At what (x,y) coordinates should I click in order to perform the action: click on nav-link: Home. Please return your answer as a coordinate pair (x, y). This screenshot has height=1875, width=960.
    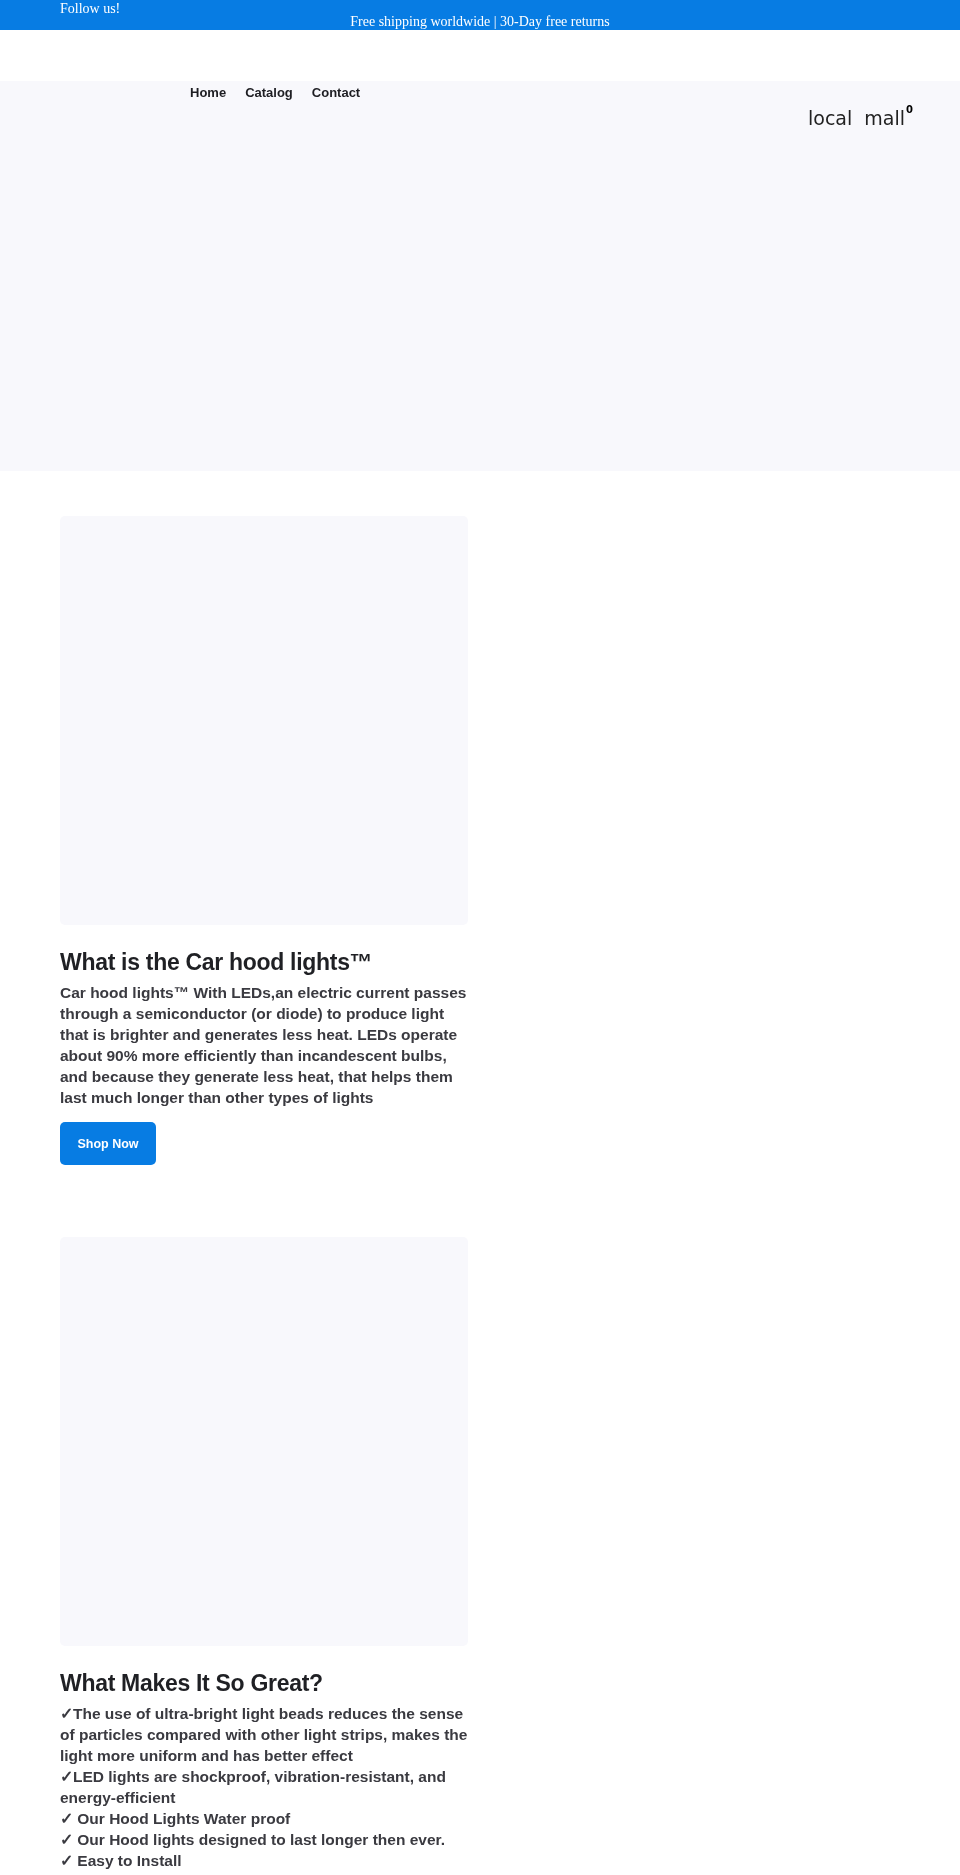
    Looking at the image, I should click on (208, 92).